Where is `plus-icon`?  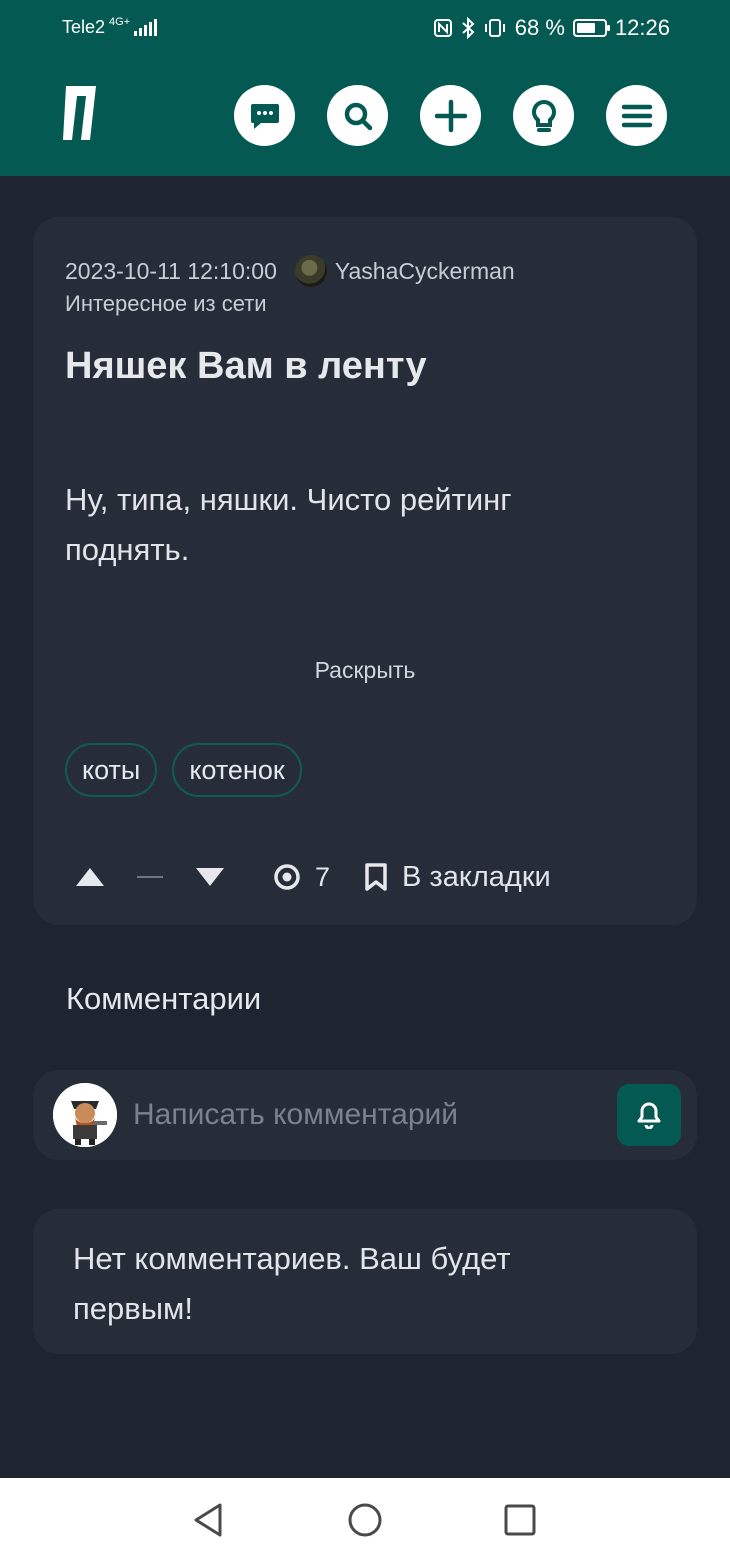 plus-icon is located at coordinates (450, 115).